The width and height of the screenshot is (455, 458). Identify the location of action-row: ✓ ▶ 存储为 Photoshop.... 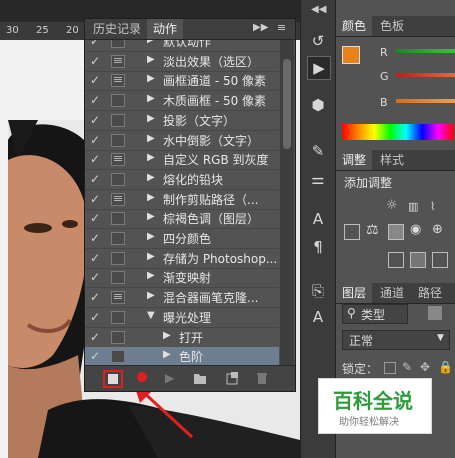
(182, 259).